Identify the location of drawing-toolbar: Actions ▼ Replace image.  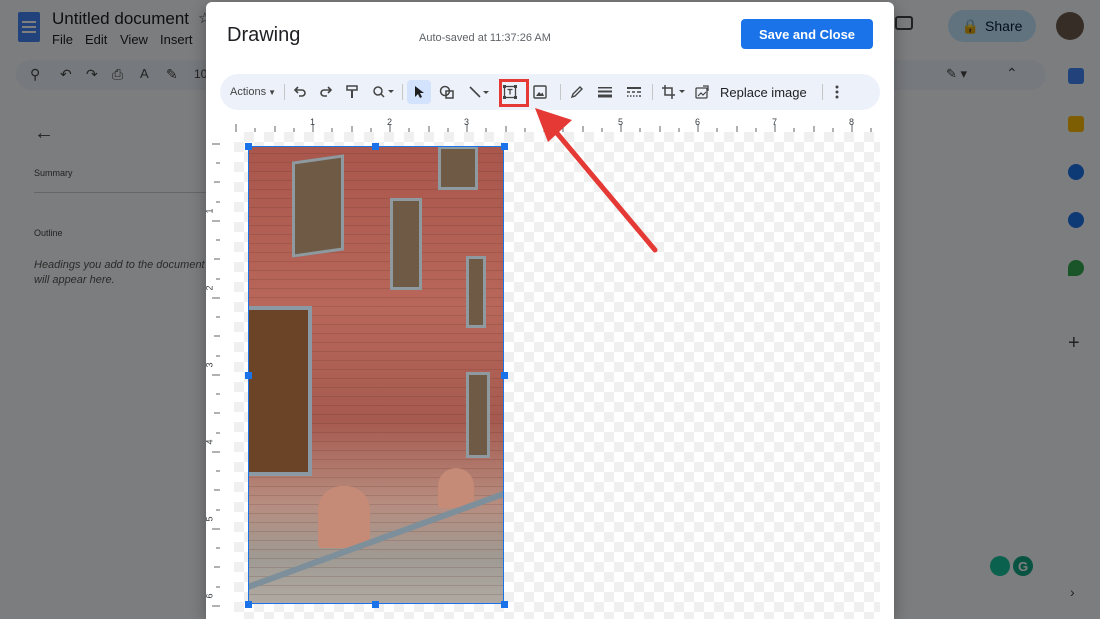
(550, 92).